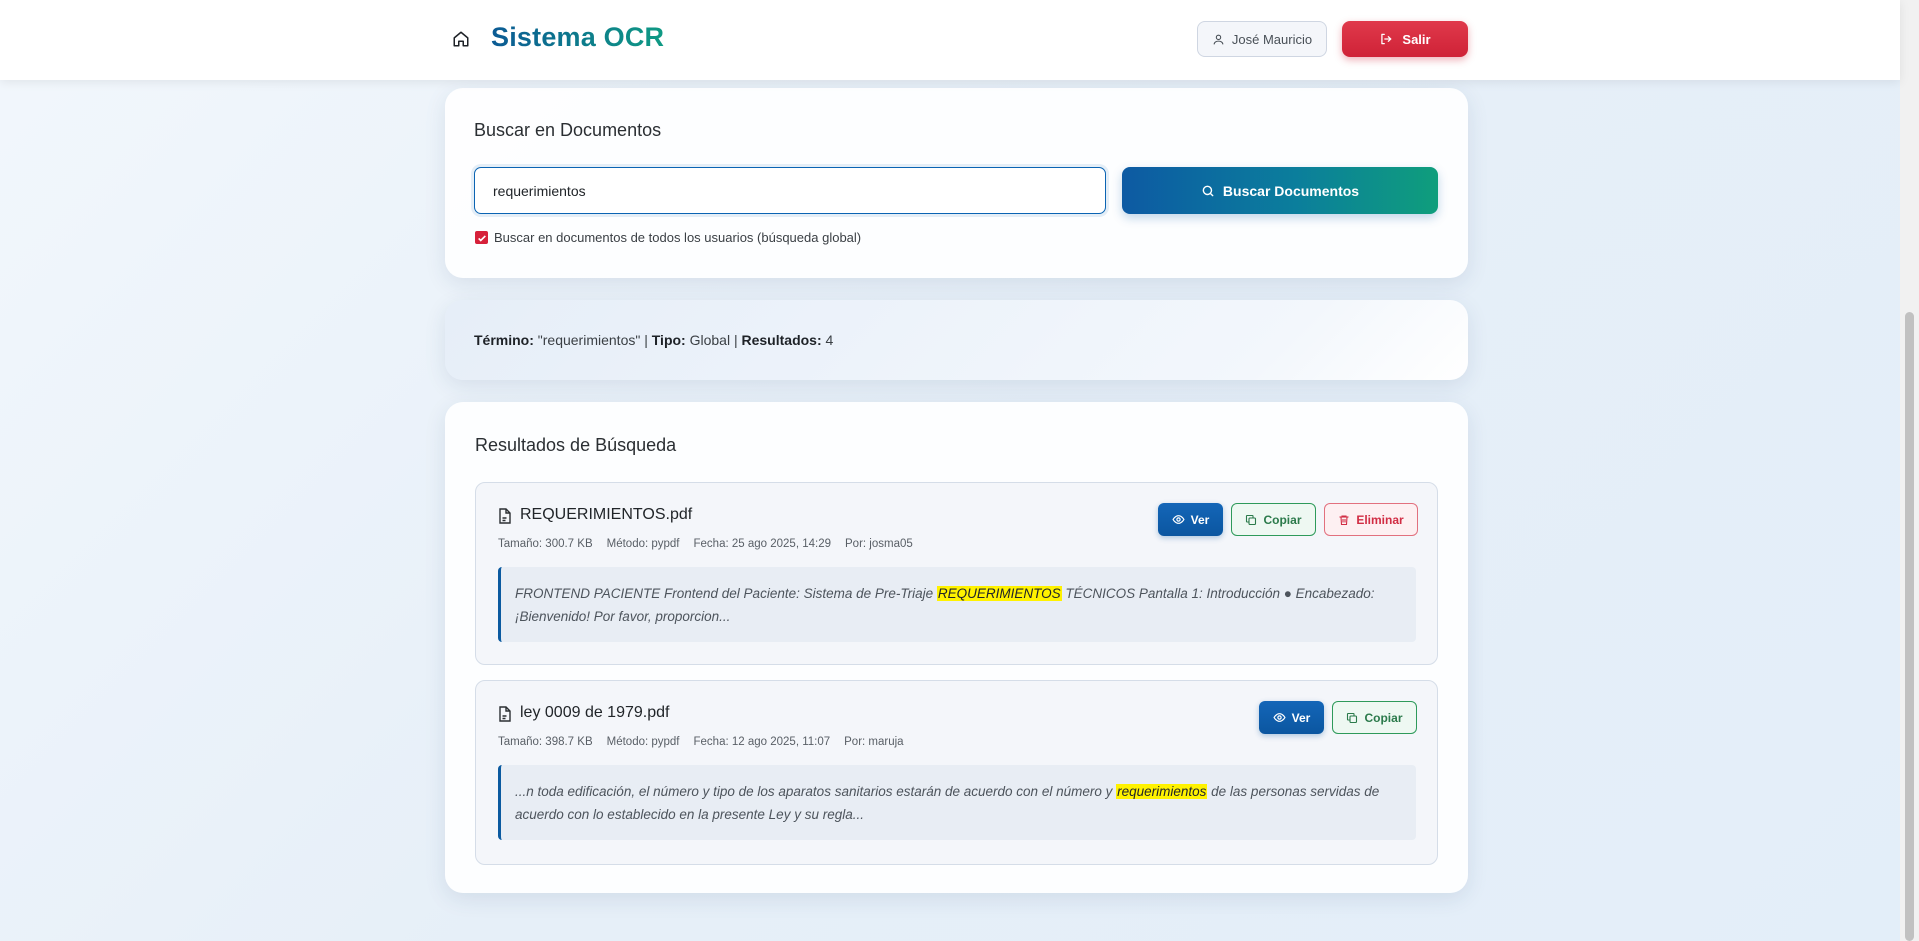  I want to click on user-profile-button: José Mauricio, so click(1262, 39).